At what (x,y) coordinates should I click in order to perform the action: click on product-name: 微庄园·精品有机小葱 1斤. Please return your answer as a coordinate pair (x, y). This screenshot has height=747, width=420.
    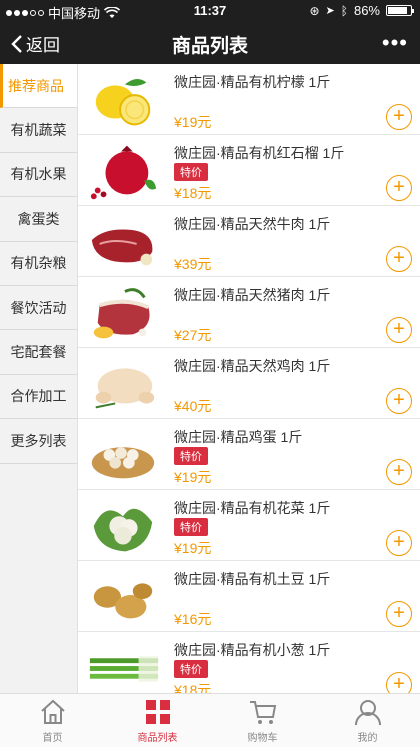
    Looking at the image, I should click on (252, 650).